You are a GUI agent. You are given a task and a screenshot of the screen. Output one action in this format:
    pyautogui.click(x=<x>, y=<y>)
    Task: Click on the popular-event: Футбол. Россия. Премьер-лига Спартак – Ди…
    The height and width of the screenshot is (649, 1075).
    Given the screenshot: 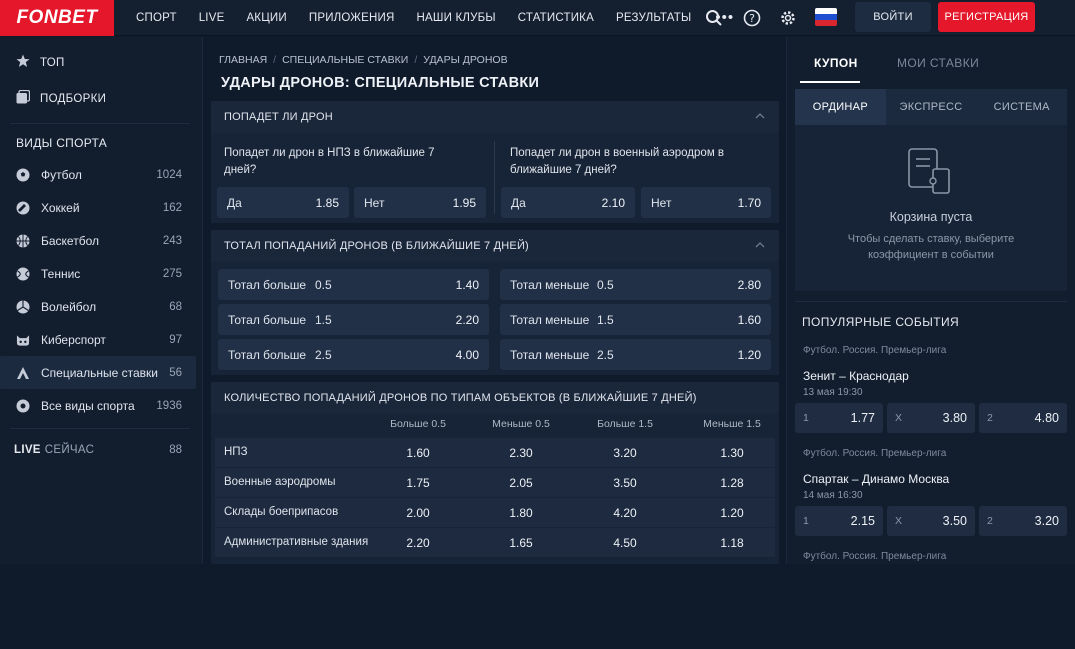 What is the action you would take?
    pyautogui.click(x=931, y=496)
    